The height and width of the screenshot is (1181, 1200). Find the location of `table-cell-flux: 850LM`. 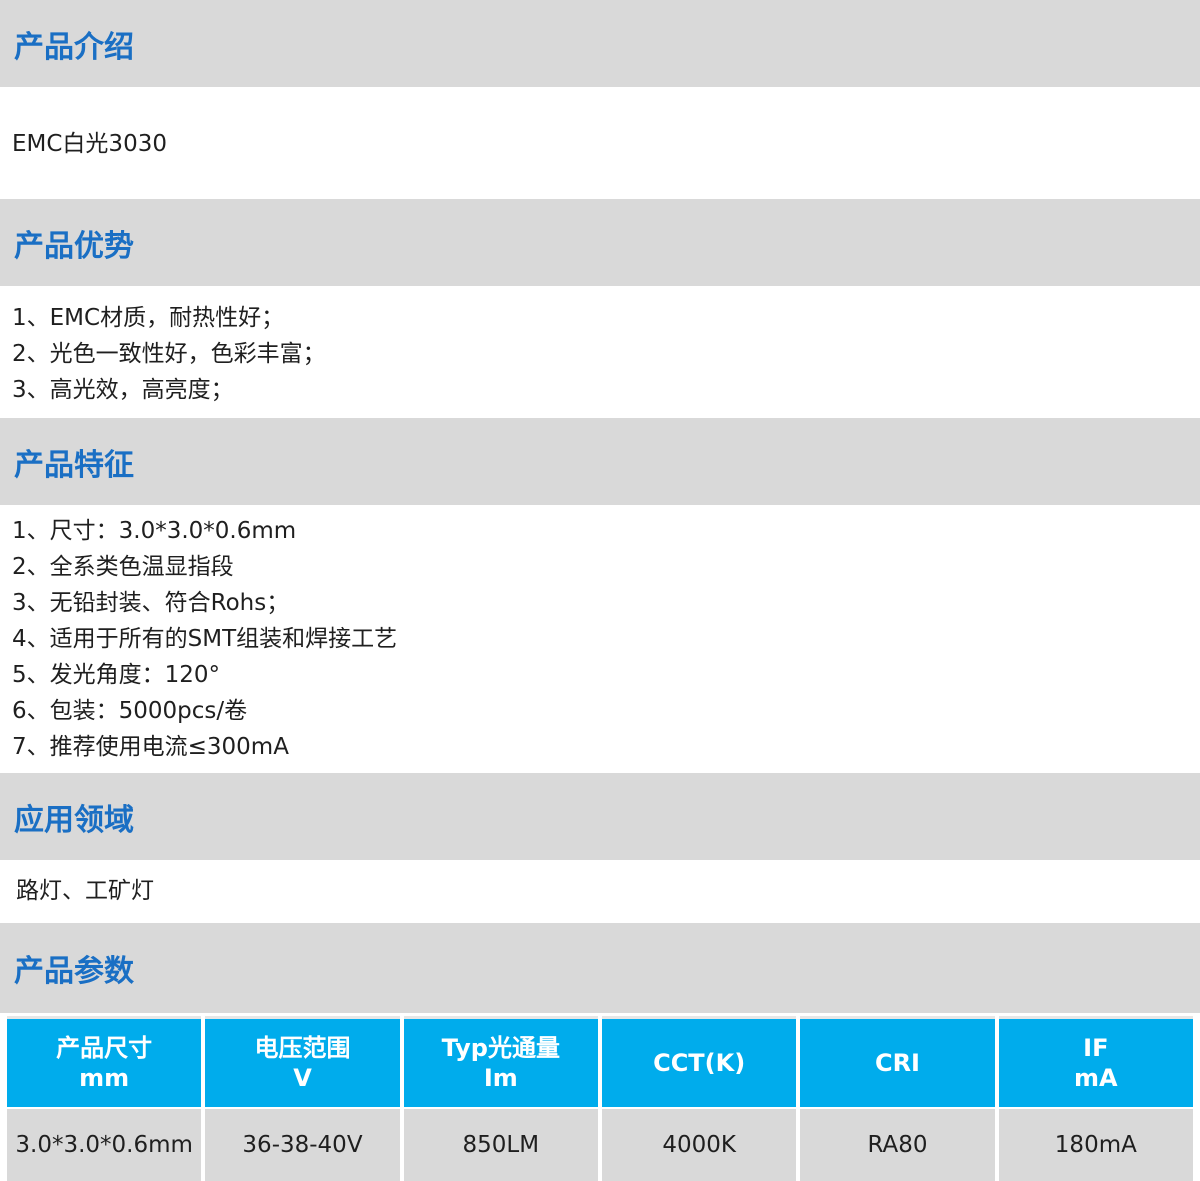

table-cell-flux: 850LM is located at coordinates (500, 1144).